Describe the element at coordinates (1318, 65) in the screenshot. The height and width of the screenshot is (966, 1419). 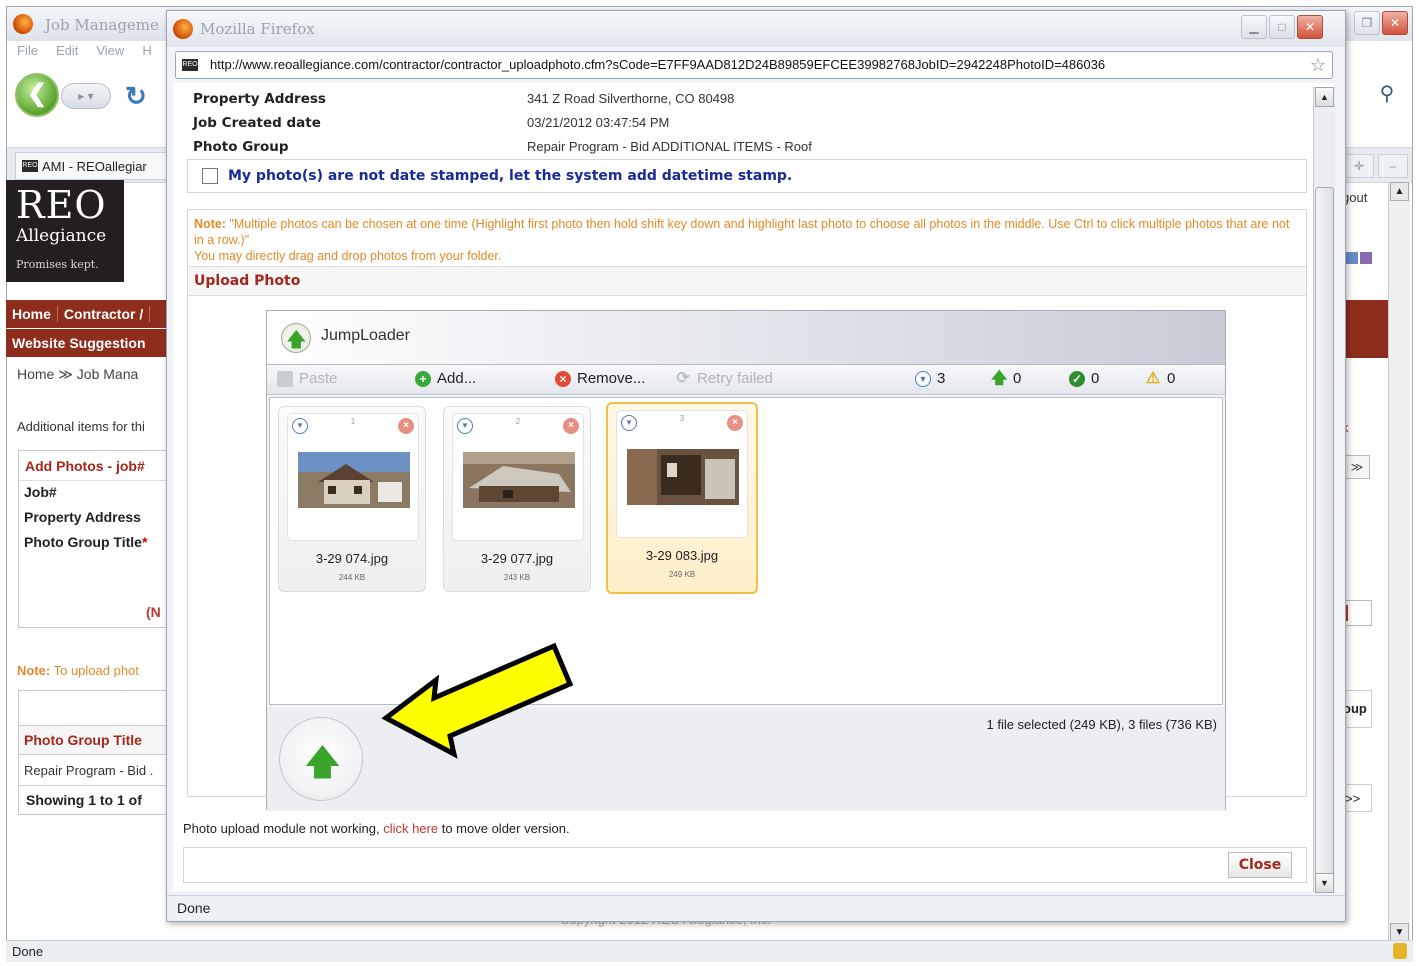
I see `bookmark-star-icon: ☆` at that location.